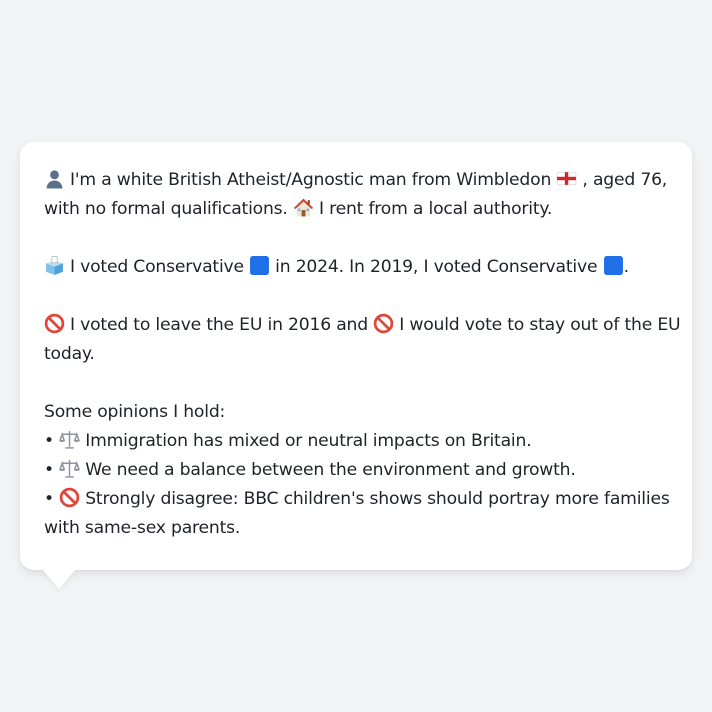 The width and height of the screenshot is (712, 712). I want to click on eu-text-a: I voted to leave the EU in 2016 and, so click(219, 325).